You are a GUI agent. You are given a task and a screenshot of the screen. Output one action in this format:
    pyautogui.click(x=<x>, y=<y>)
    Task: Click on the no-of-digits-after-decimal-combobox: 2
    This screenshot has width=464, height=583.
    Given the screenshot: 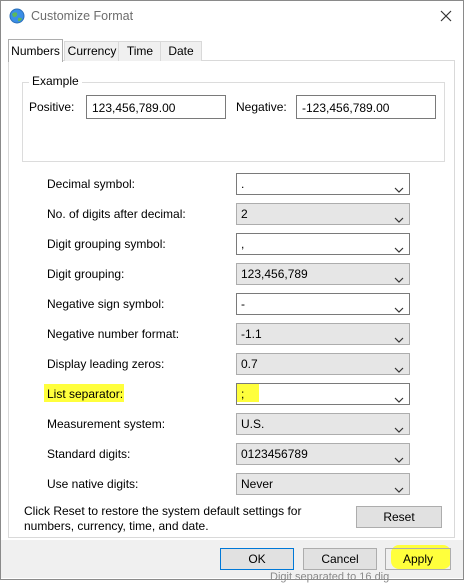 What is the action you would take?
    pyautogui.click(x=323, y=214)
    